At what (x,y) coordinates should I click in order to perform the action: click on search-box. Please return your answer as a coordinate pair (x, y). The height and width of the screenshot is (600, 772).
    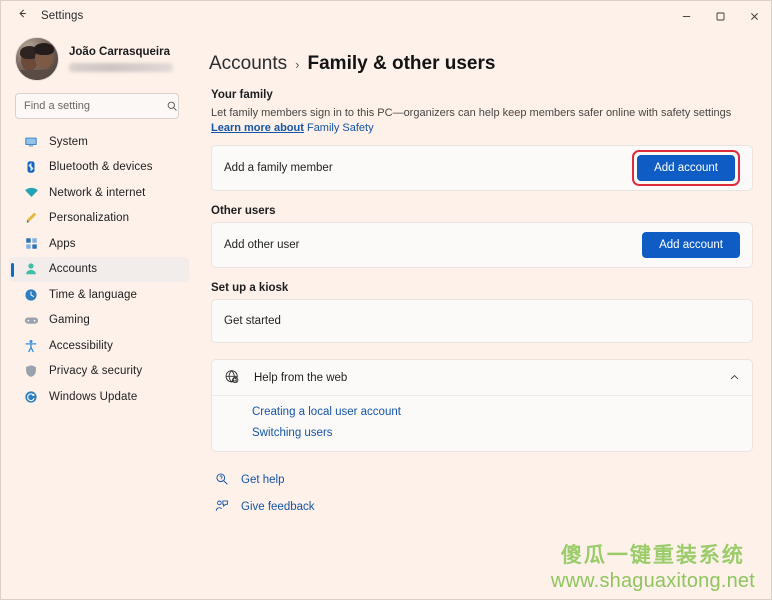
    Looking at the image, I should click on (97, 106).